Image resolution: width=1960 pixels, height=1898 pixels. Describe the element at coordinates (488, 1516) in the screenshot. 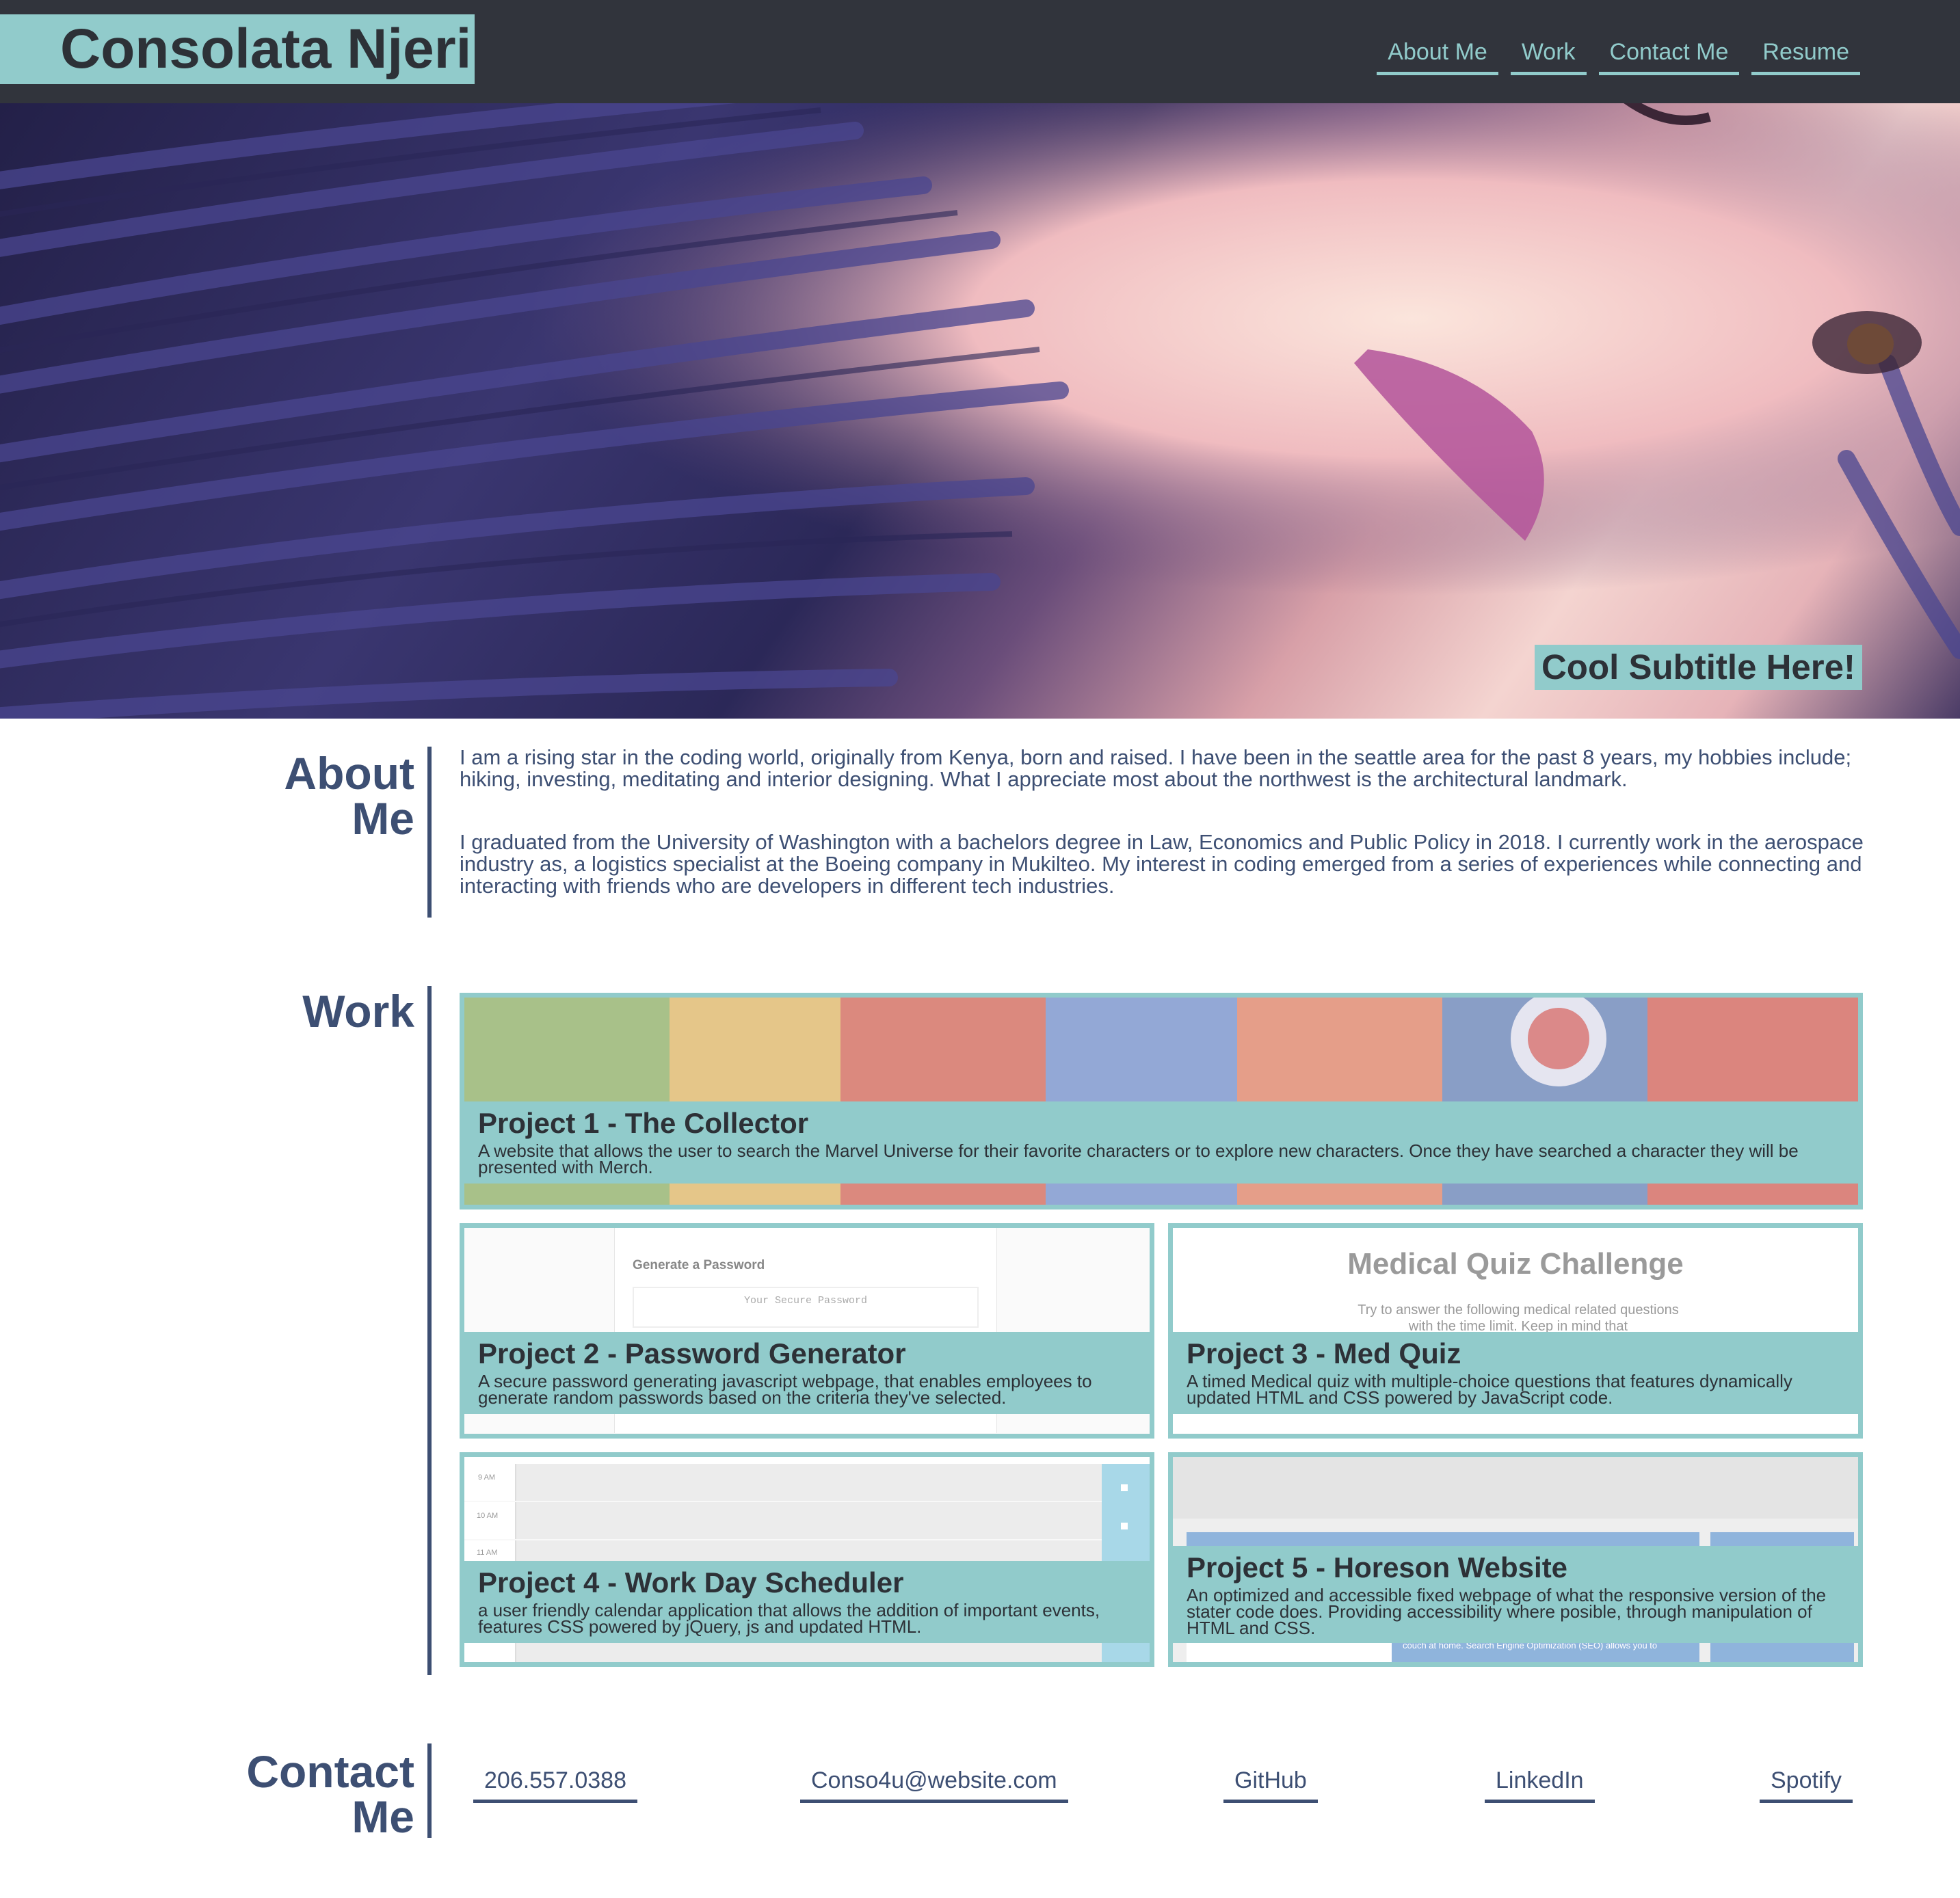

I see `scheduler-hour-10: 10 AM` at that location.